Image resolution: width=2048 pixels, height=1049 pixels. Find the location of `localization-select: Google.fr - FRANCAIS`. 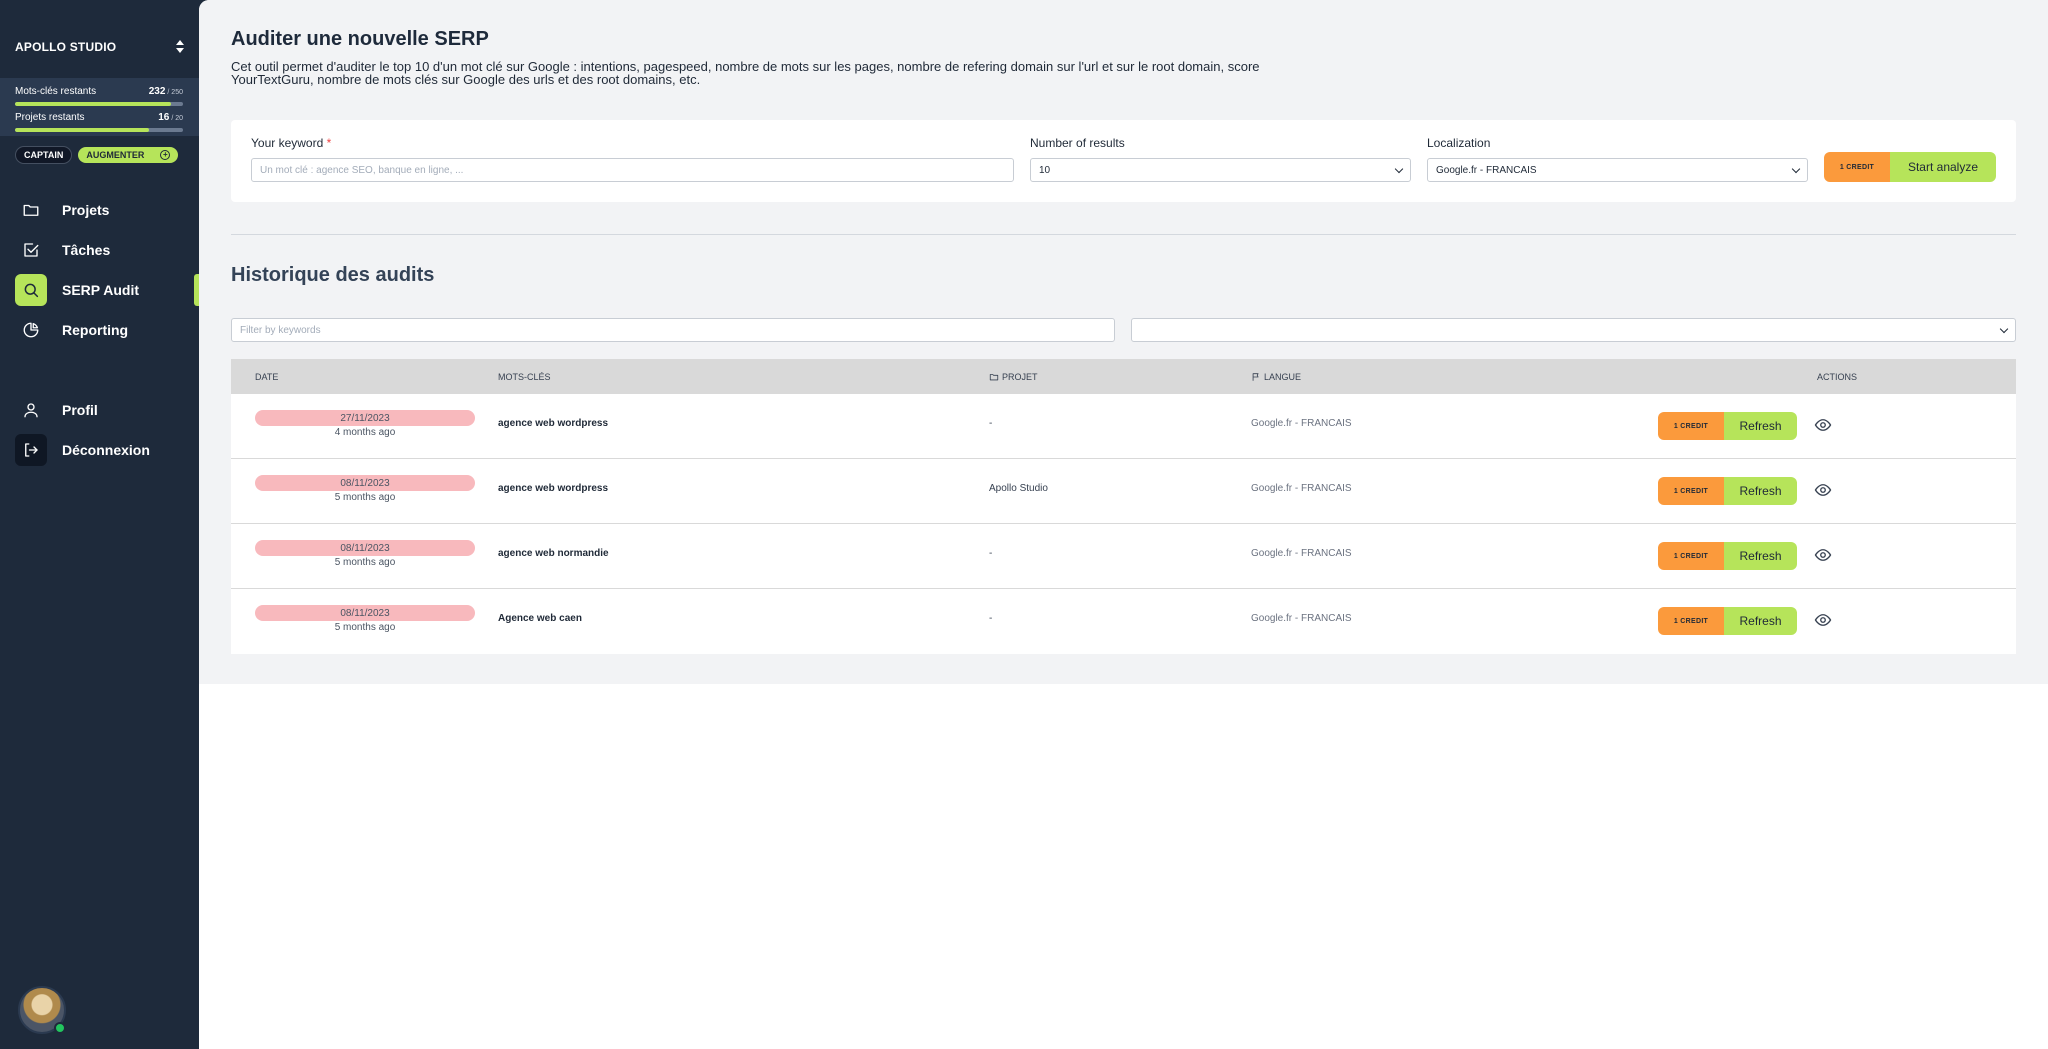

localization-select: Google.fr - FRANCAIS is located at coordinates (1617, 170).